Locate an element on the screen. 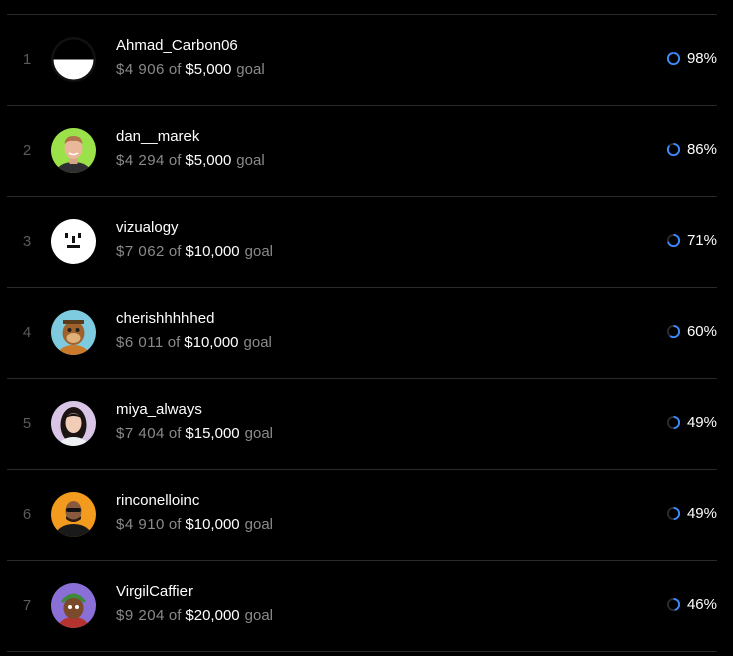 This screenshot has width=733, height=656. half-black-white-circle-avatar is located at coordinates (73, 59).